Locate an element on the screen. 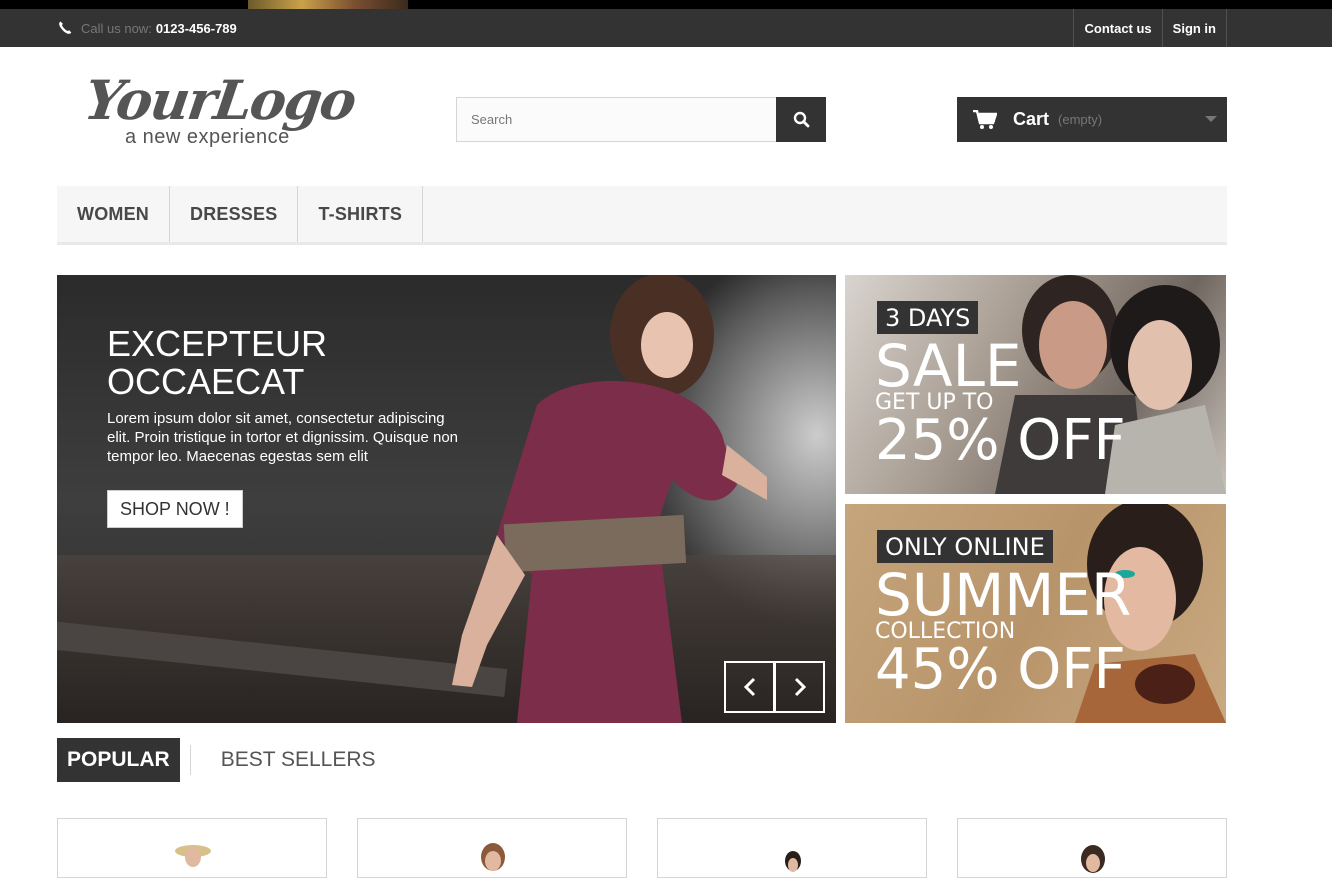 The width and height of the screenshot is (1332, 878). chevron-right-icon is located at coordinates (800, 687).